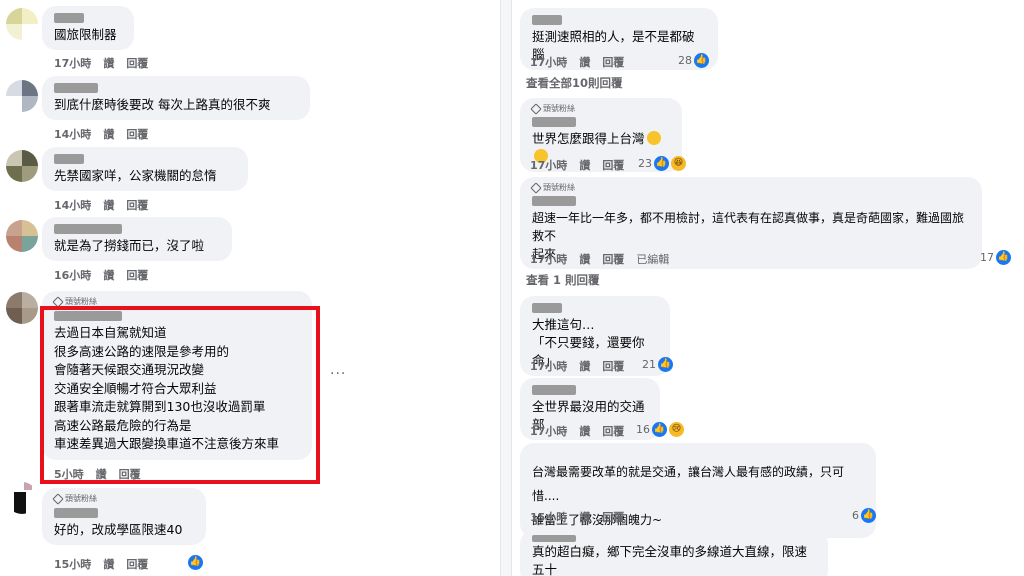  Describe the element at coordinates (135, 175) in the screenshot. I see `comment-text: 先禁國家咩，公家機關的怠惰` at that location.